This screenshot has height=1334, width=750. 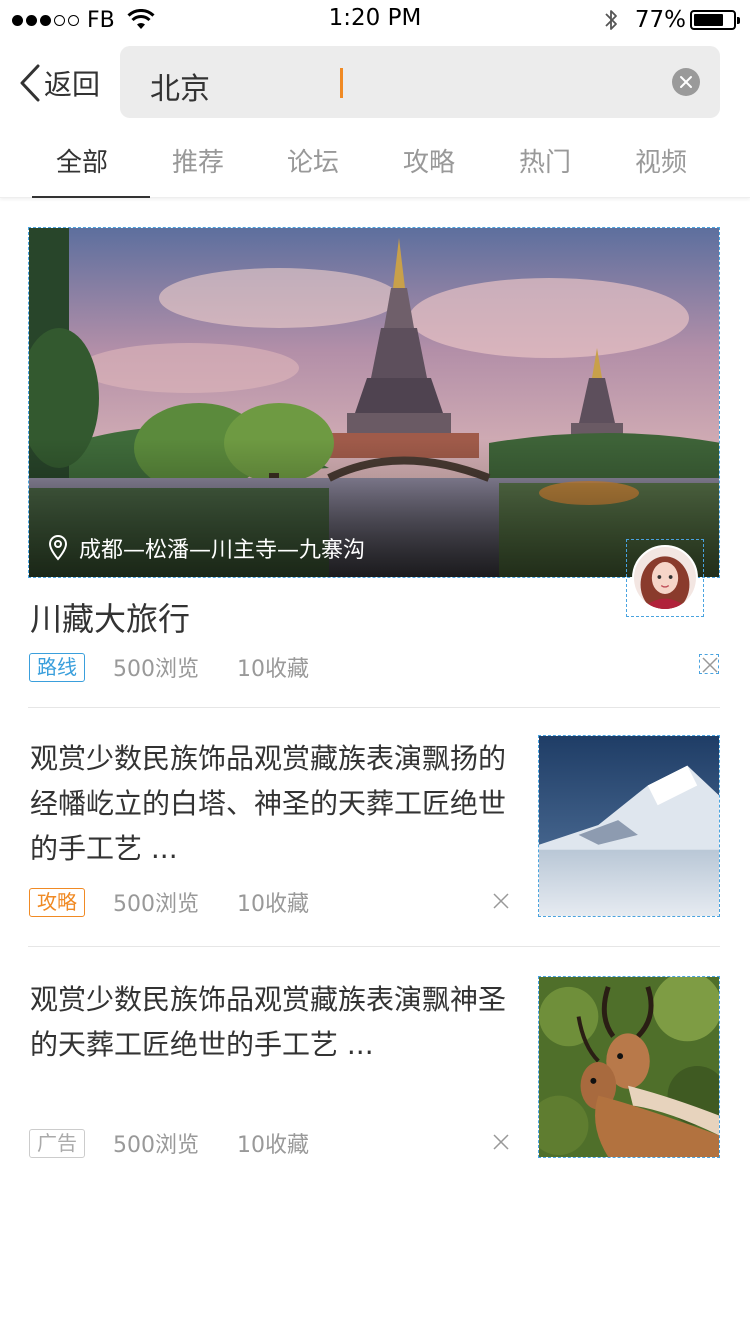 What do you see at coordinates (661, 163) in the screenshot?
I see `tab-video: 视频` at bounding box center [661, 163].